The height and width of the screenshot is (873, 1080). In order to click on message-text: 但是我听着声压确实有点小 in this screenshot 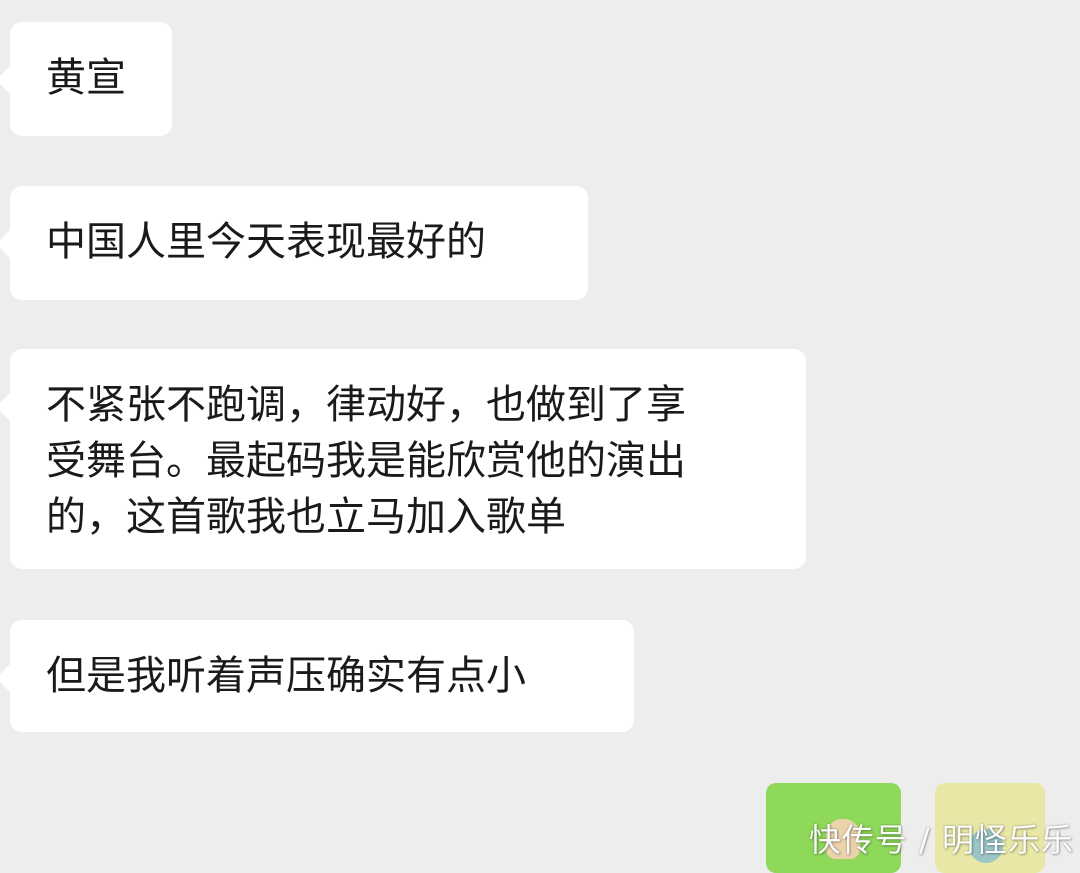, I will do `click(286, 676)`.